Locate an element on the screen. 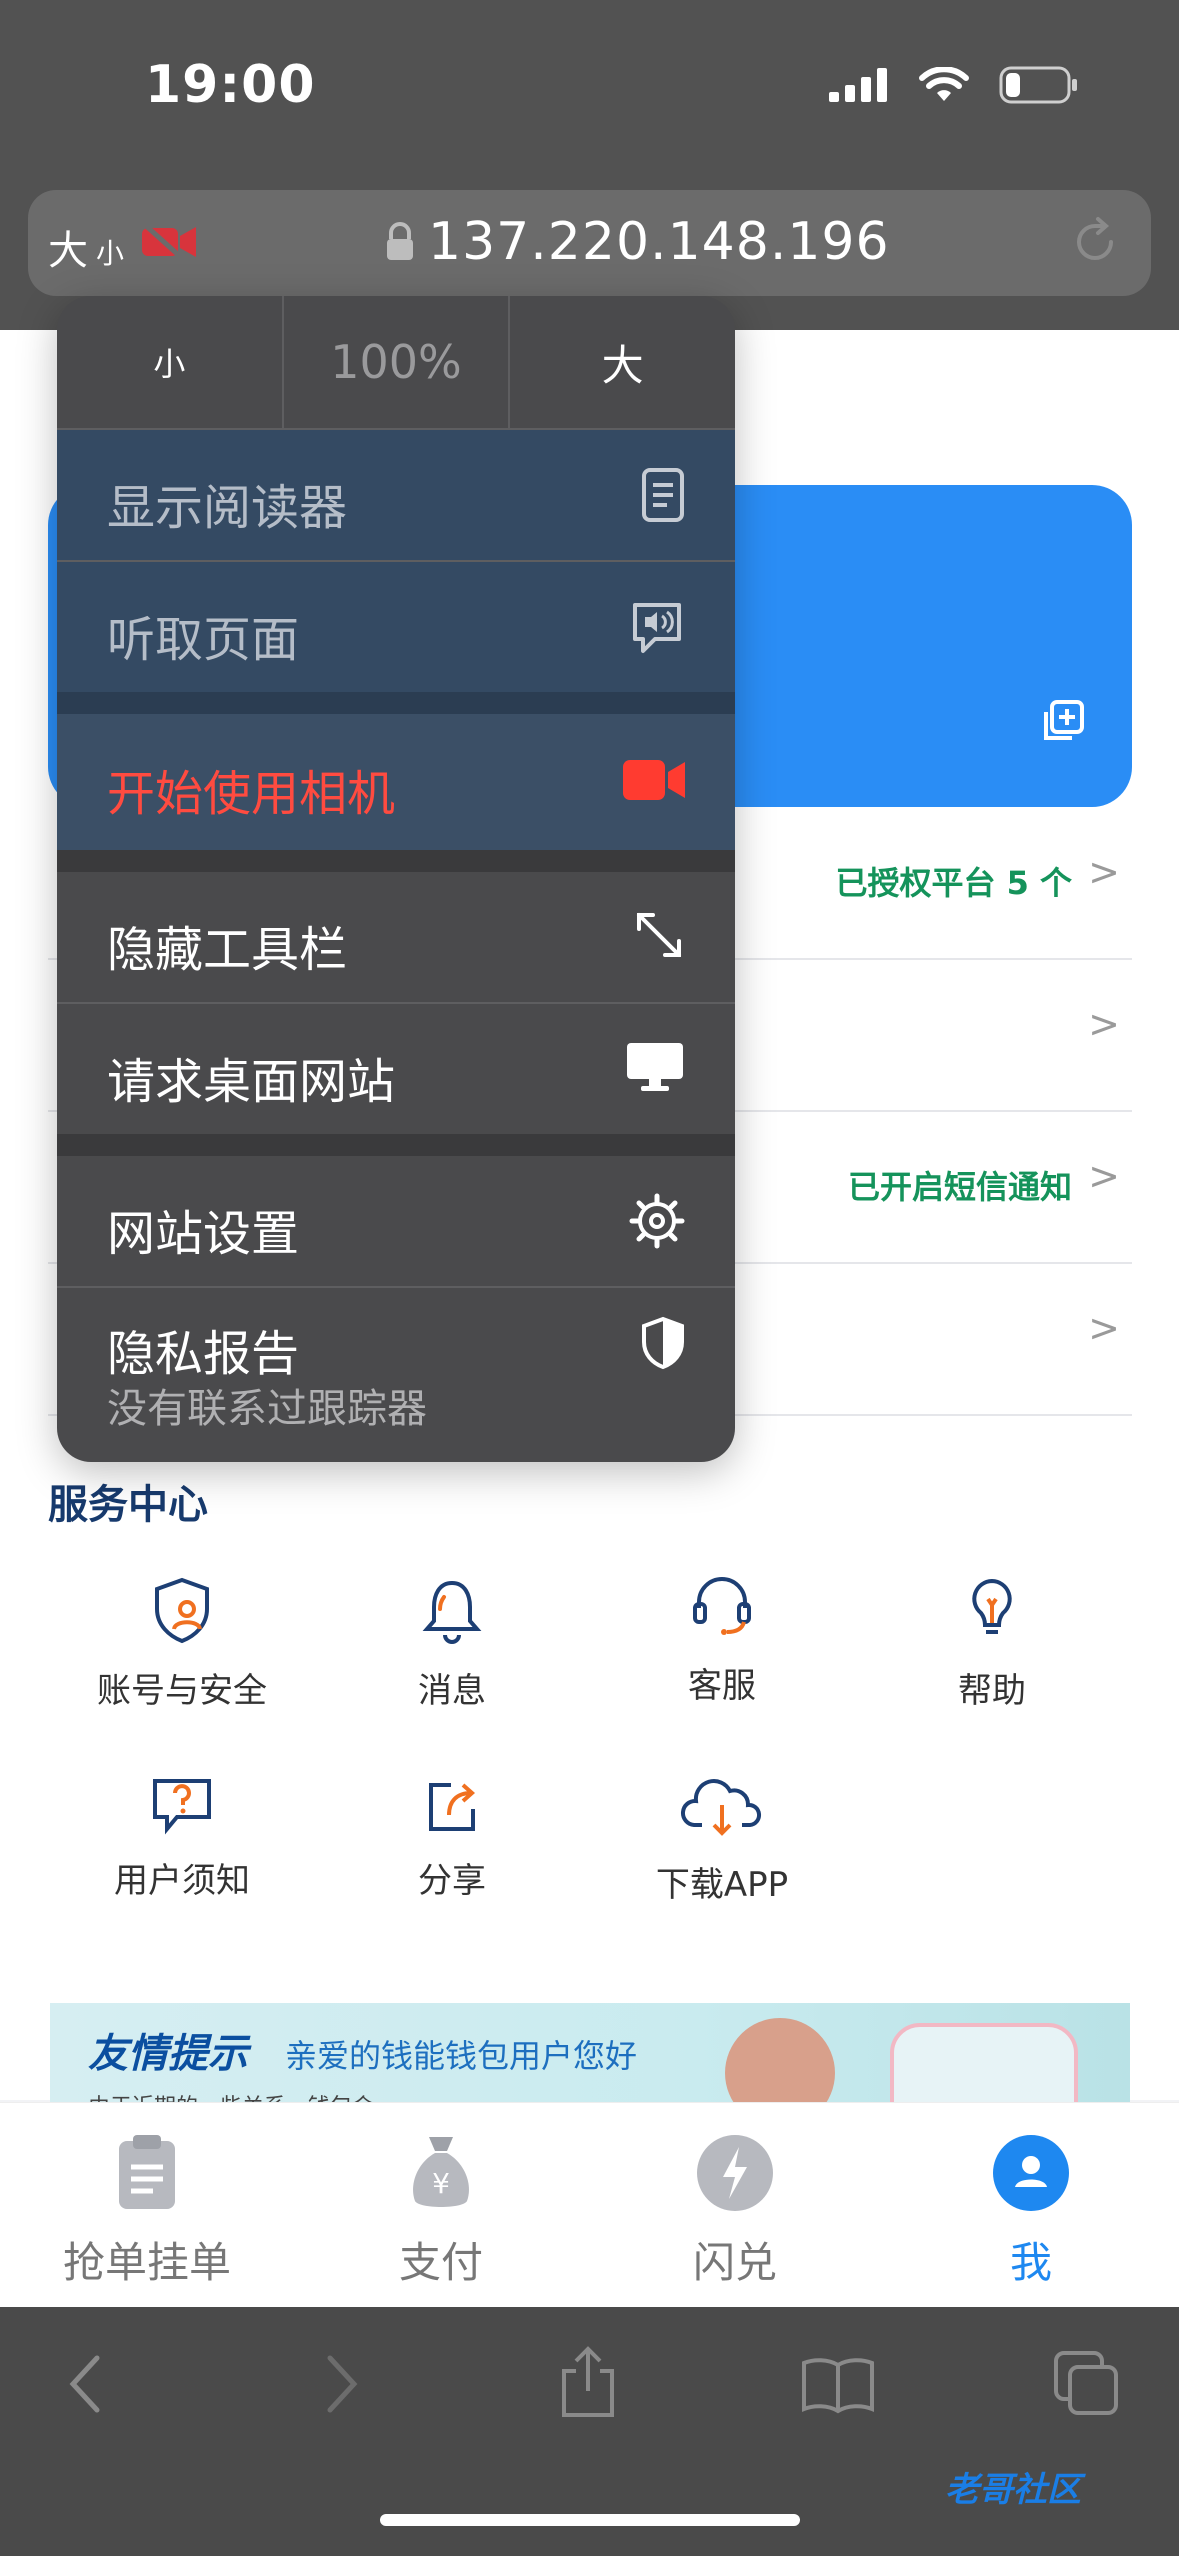  page-settings-button: 大 is located at coordinates (68, 247).